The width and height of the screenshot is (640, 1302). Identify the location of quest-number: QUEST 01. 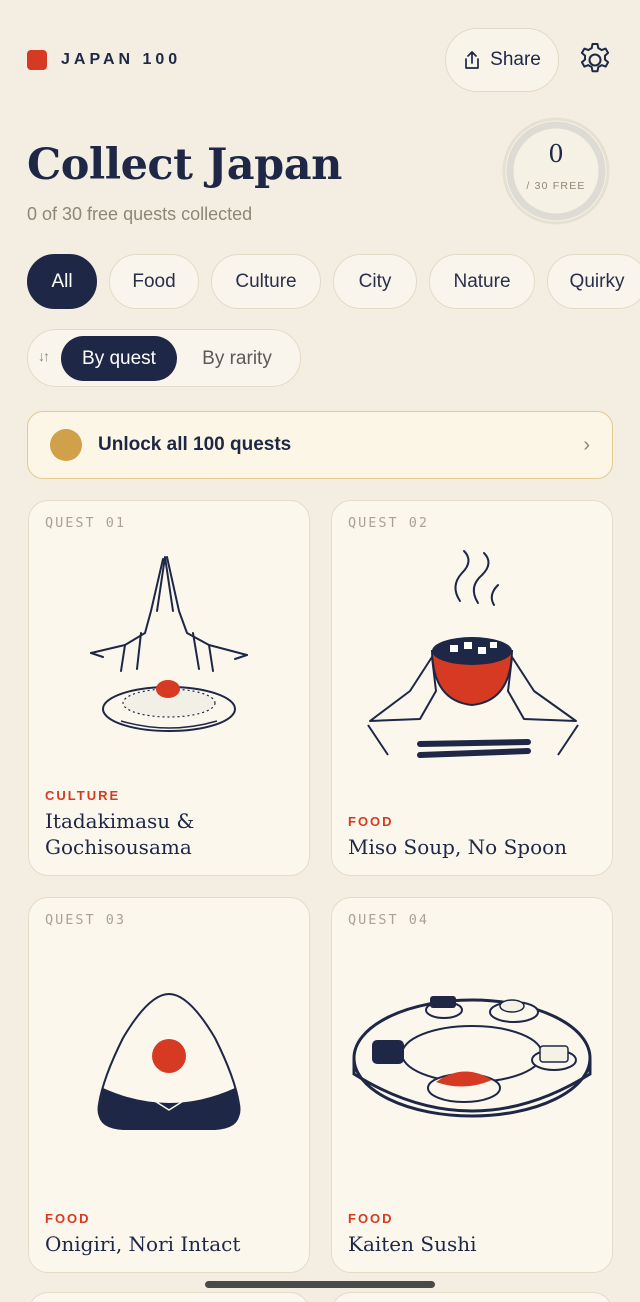
(86, 523).